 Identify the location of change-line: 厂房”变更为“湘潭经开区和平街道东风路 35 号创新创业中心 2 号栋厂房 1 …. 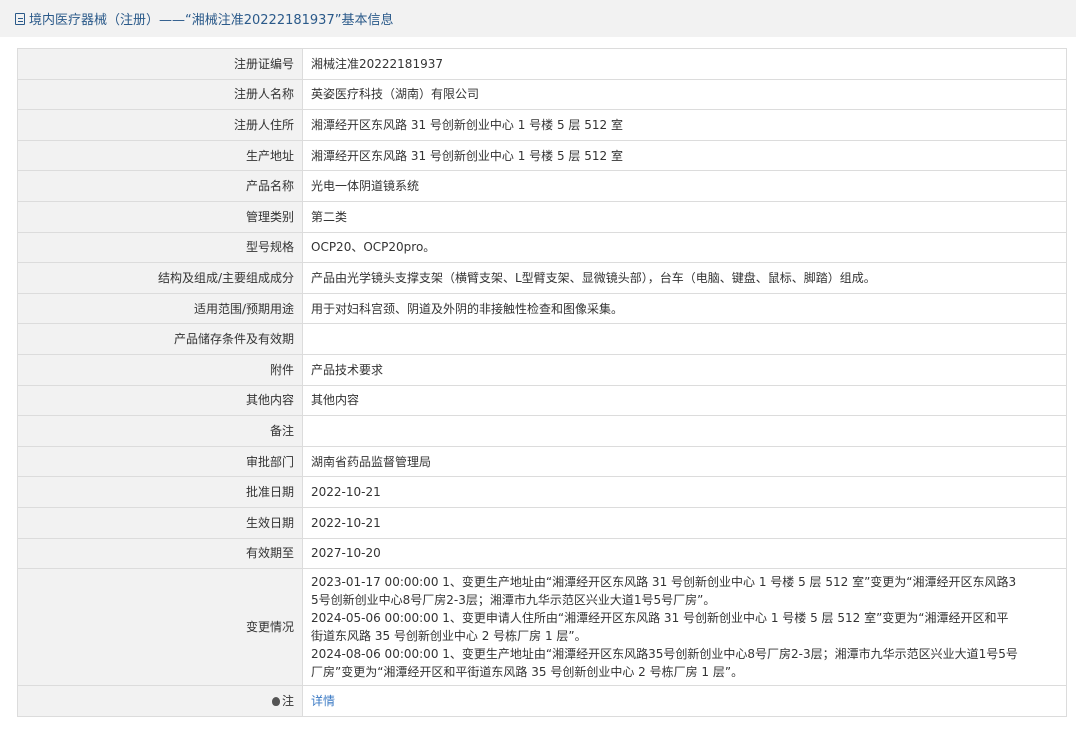
(527, 672).